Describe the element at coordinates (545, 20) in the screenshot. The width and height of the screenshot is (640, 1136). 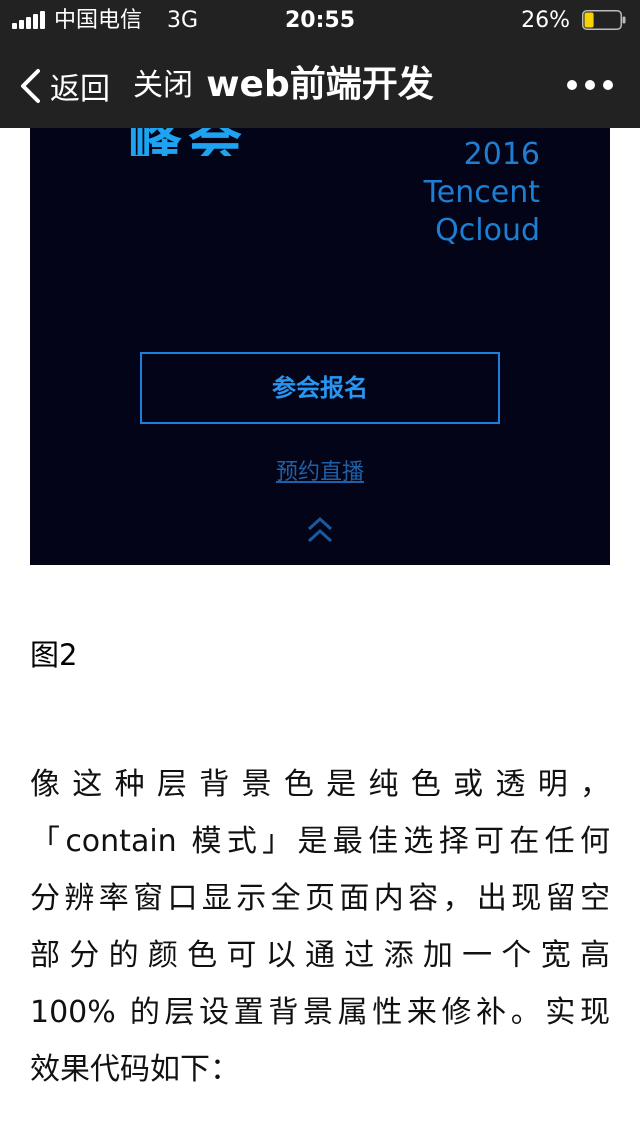
I see `battery-percent: 26%` at that location.